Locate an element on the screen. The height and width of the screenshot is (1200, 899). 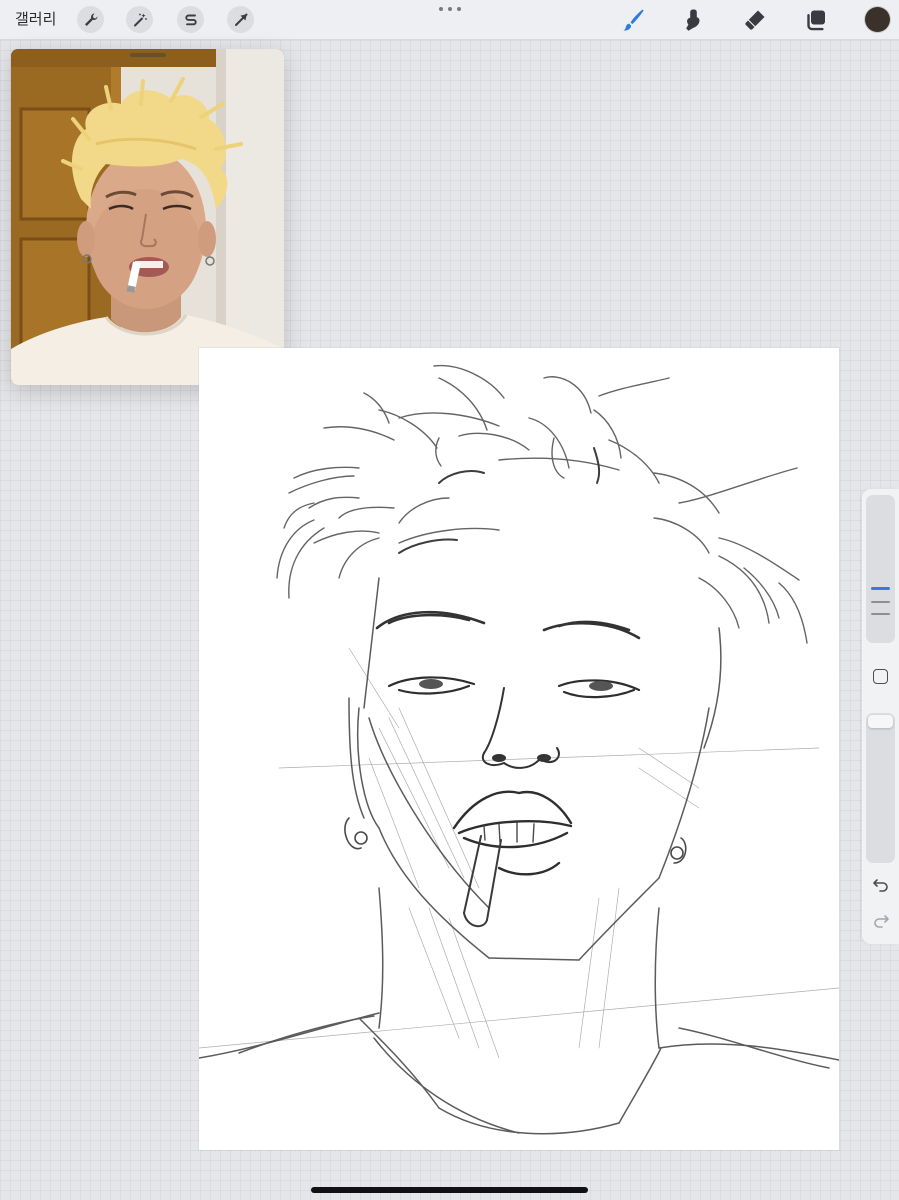
opacity-slider-thumb is located at coordinates (880, 721).